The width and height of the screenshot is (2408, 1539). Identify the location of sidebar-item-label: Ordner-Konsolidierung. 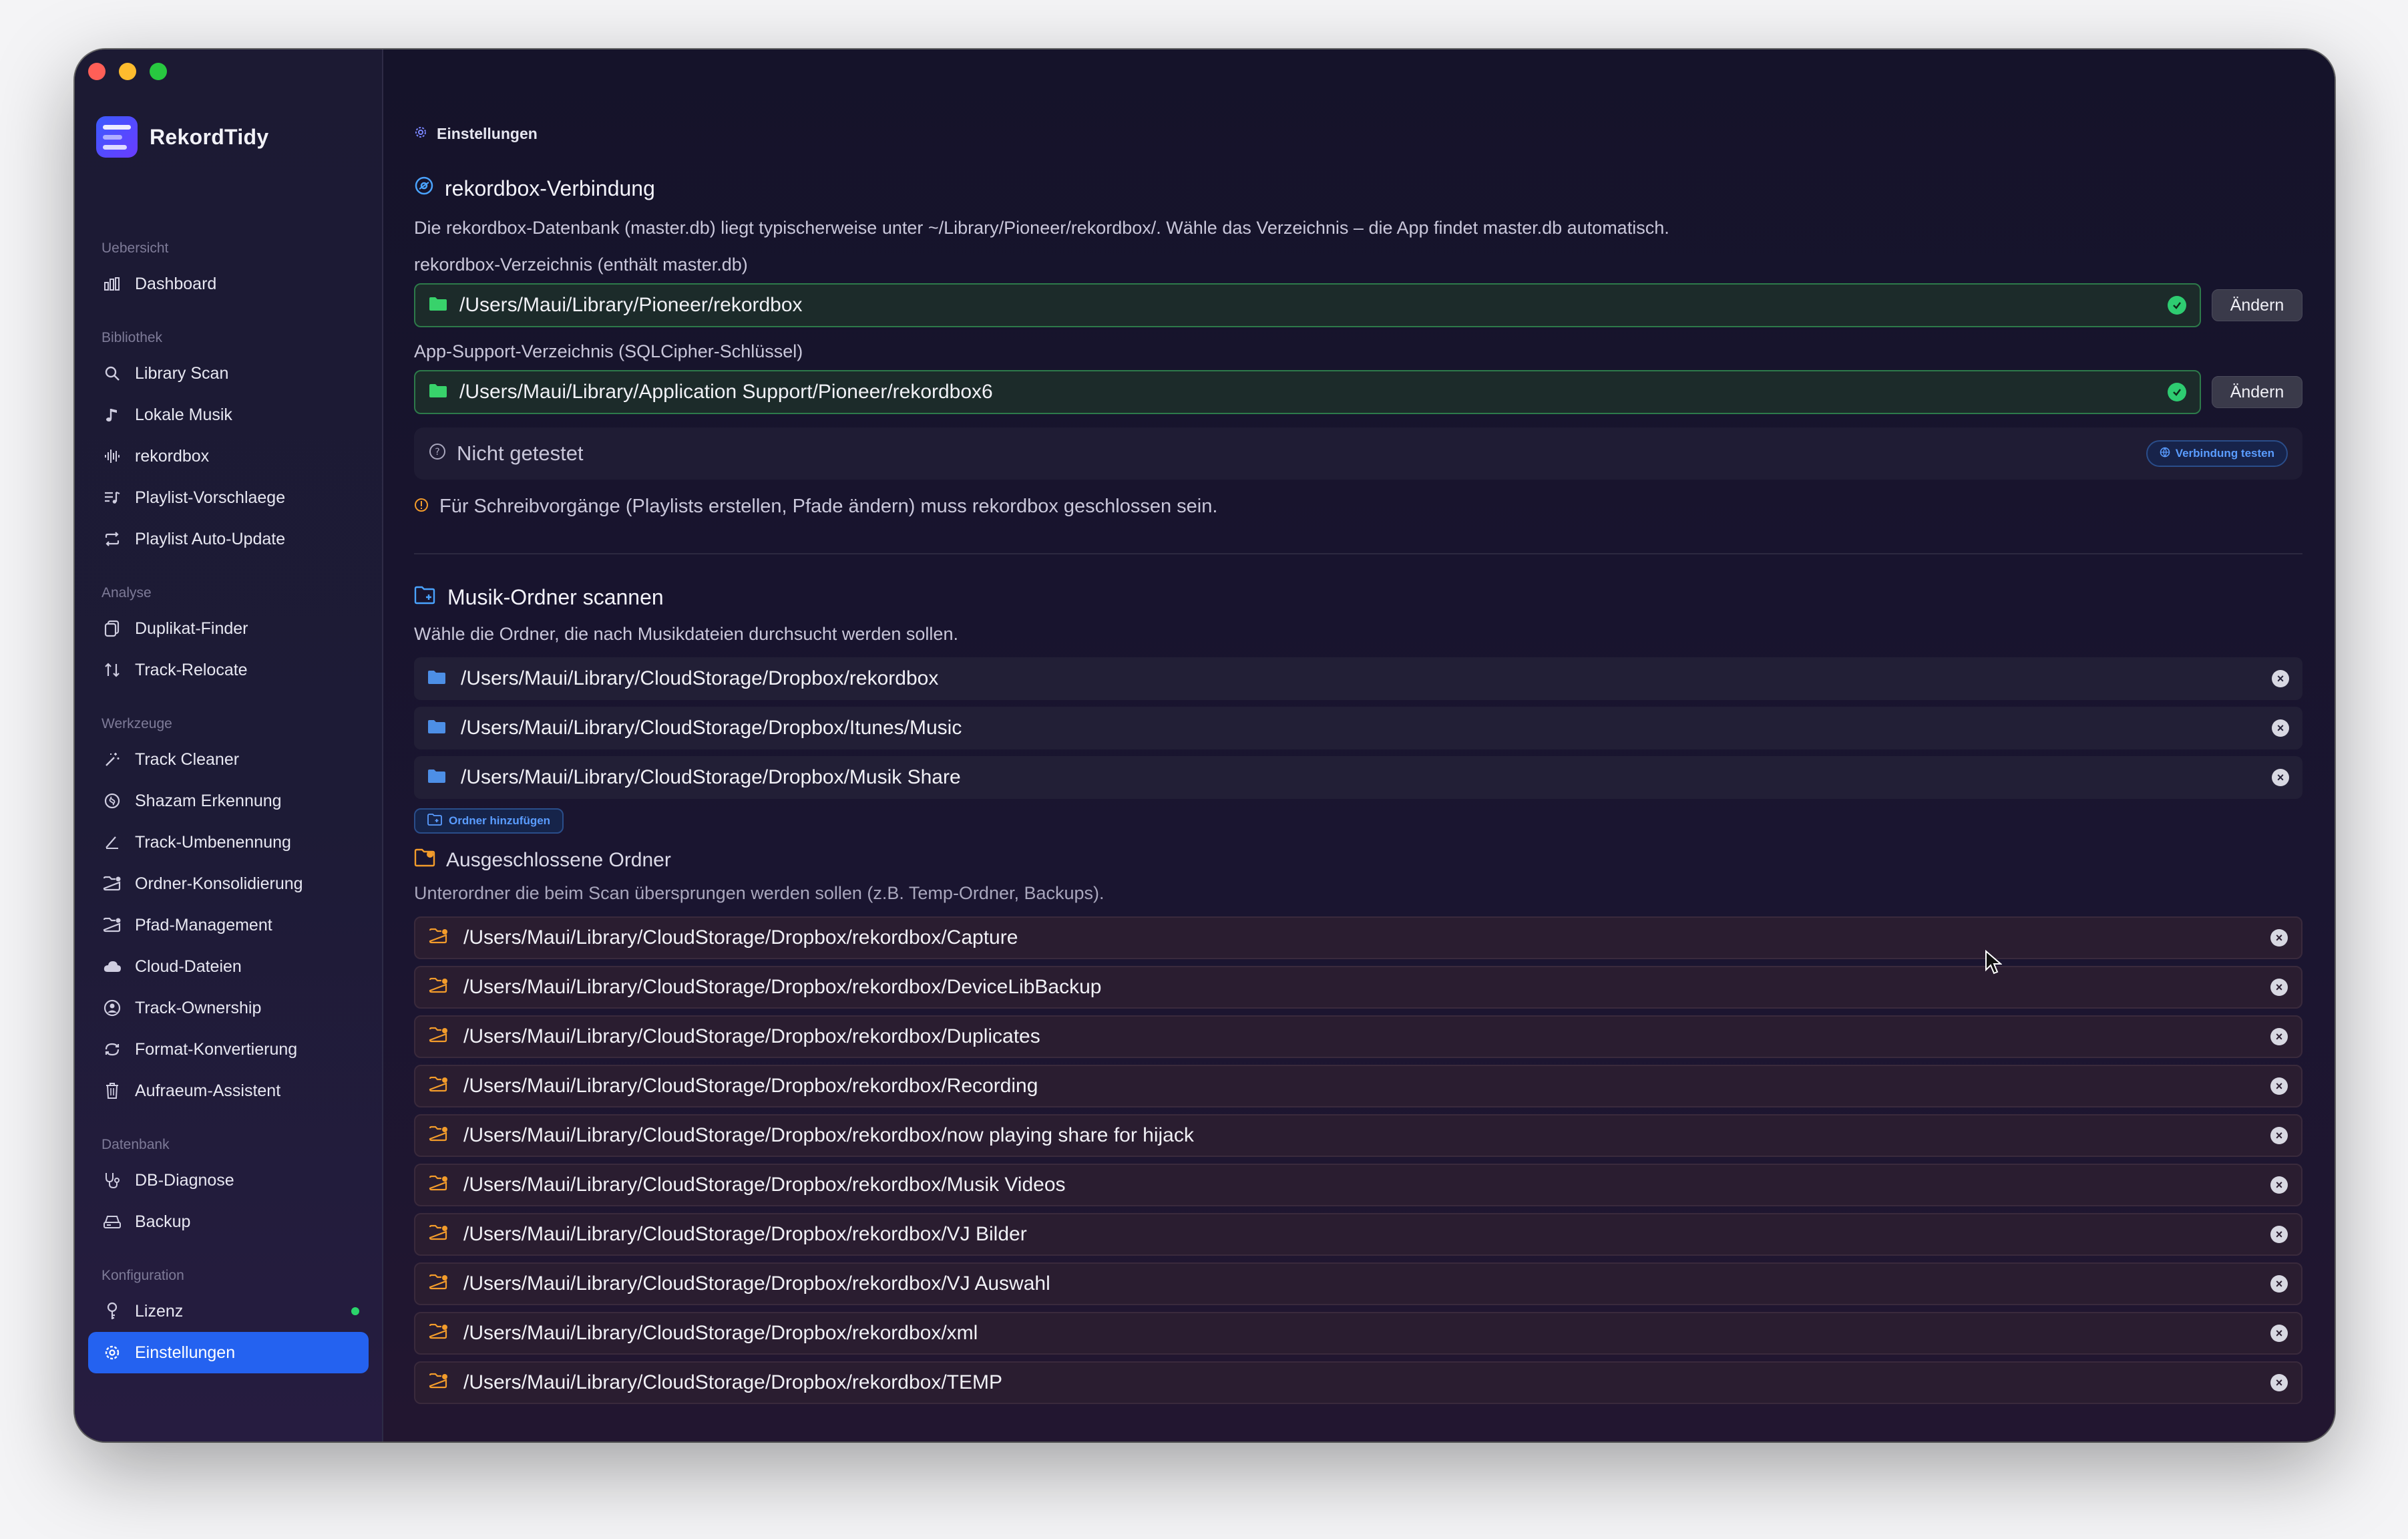
(219, 883).